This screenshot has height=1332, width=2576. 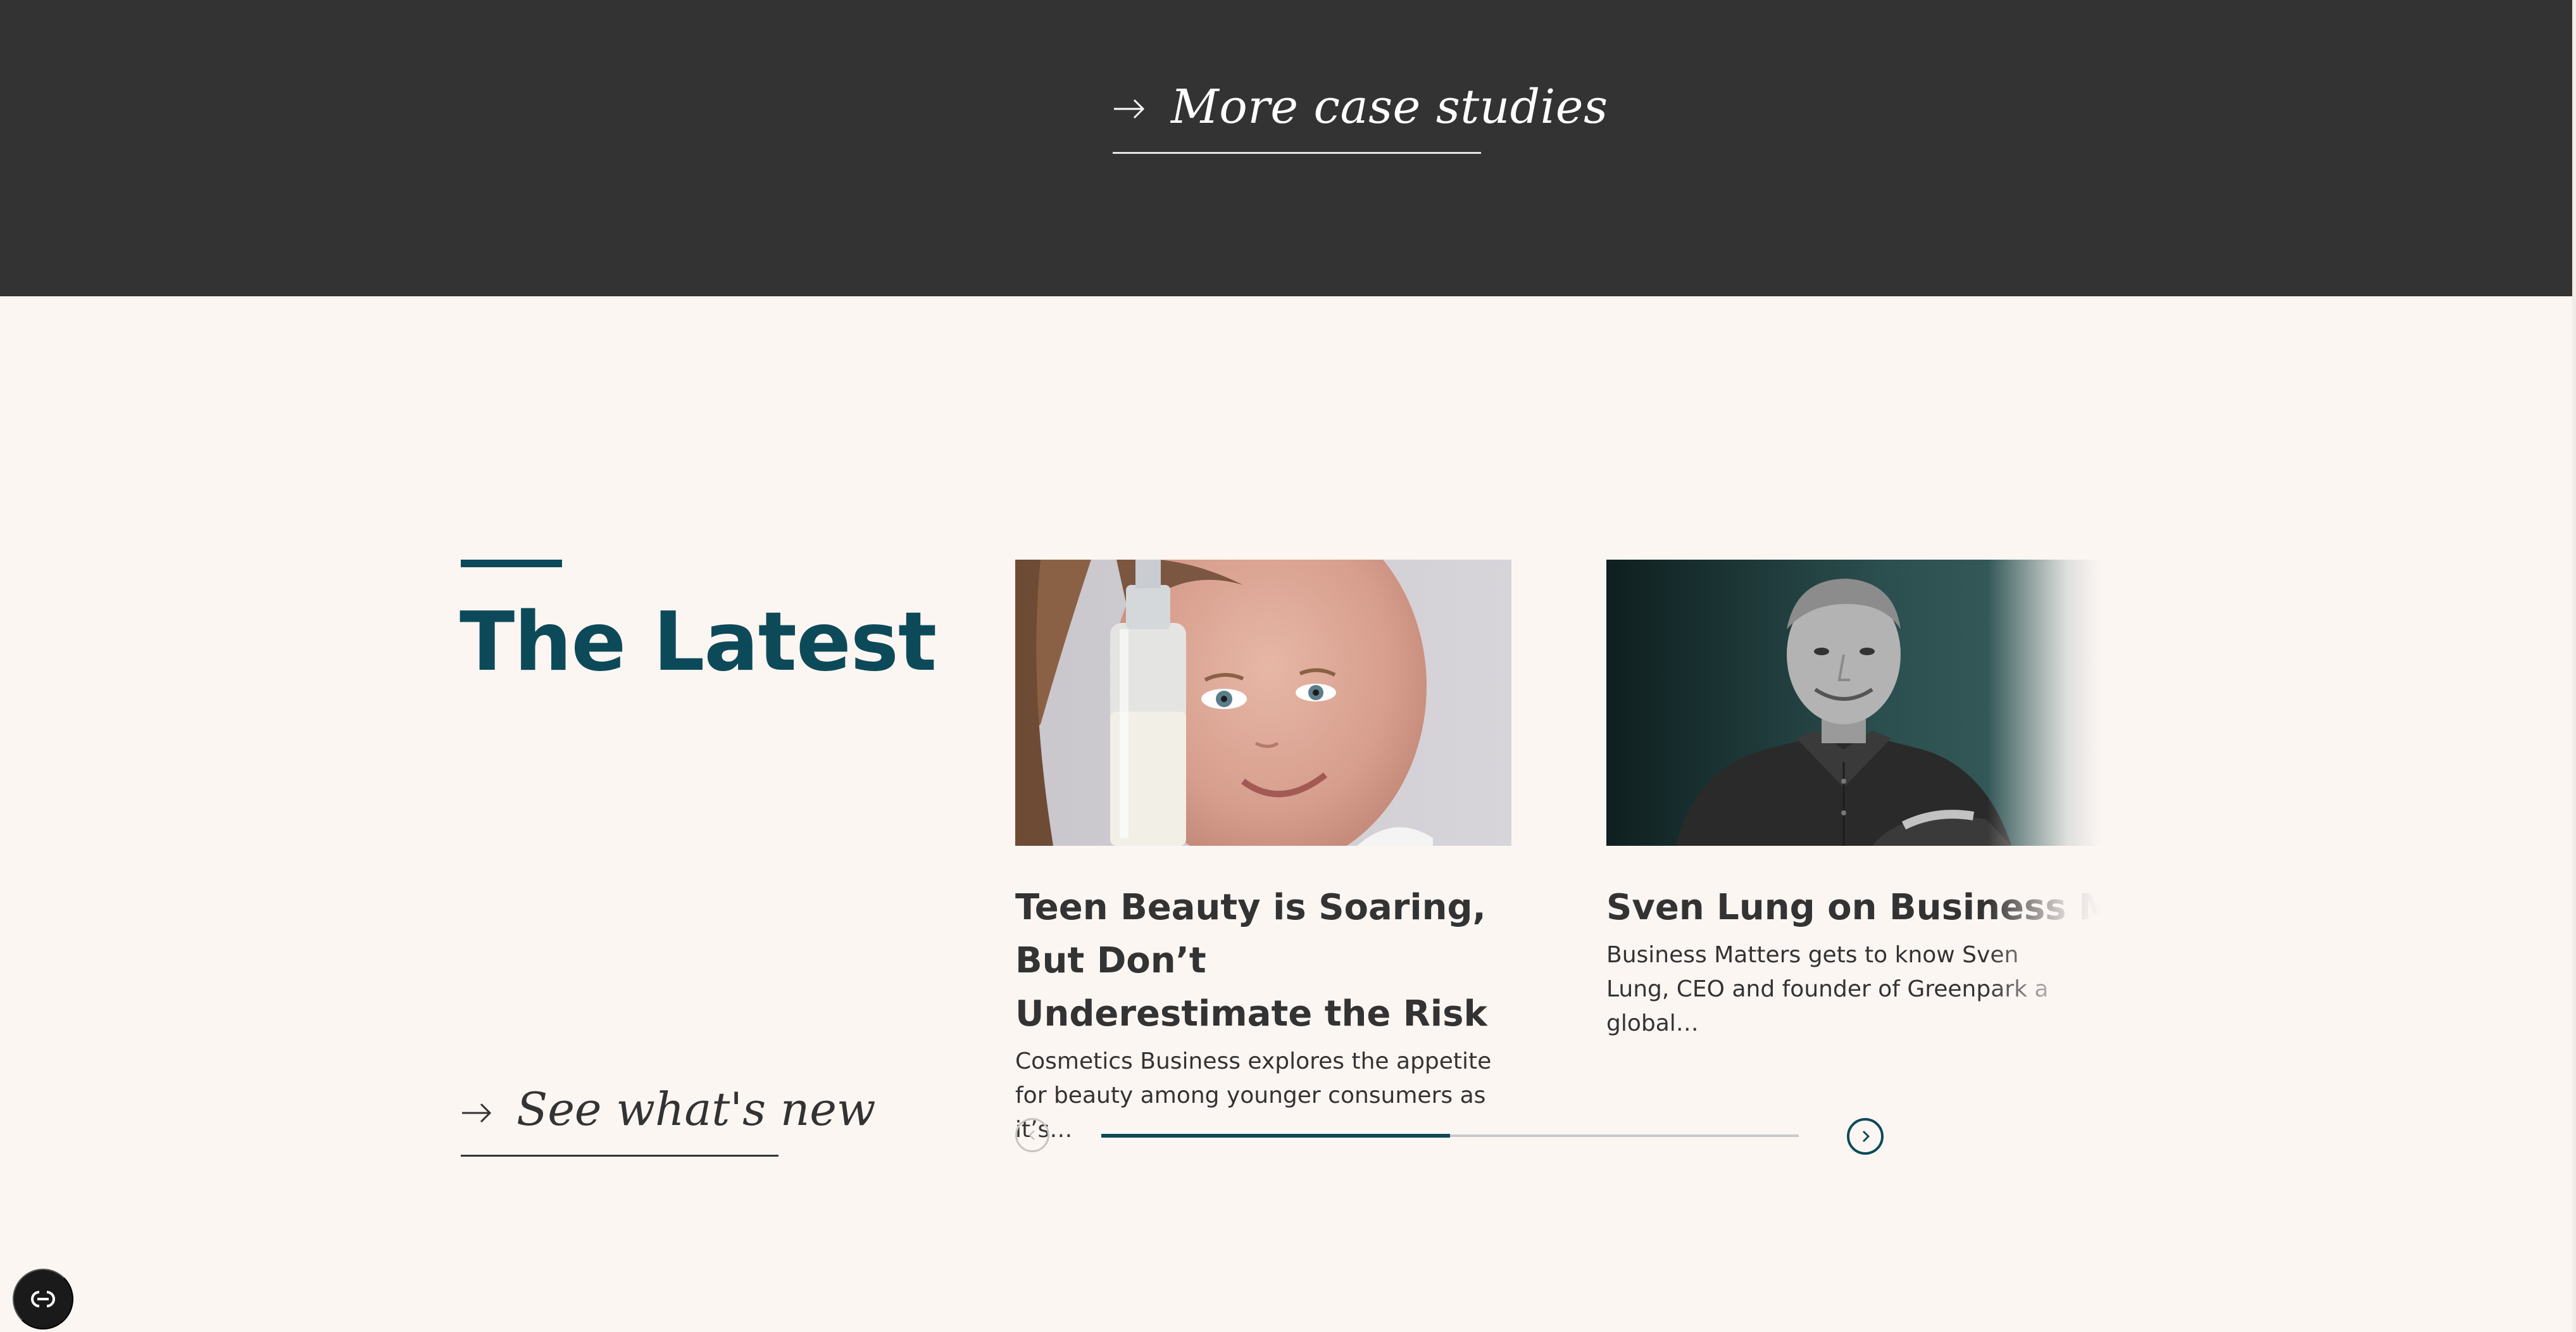 I want to click on carousel-clip, so click(x=2196, y=785).